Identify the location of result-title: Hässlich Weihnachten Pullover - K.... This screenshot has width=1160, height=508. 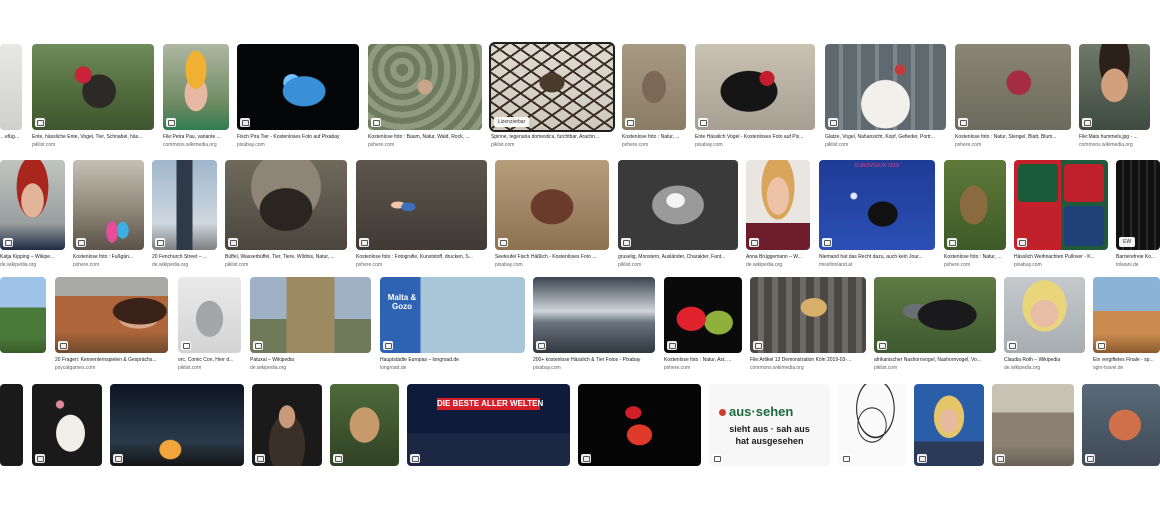
(1061, 257).